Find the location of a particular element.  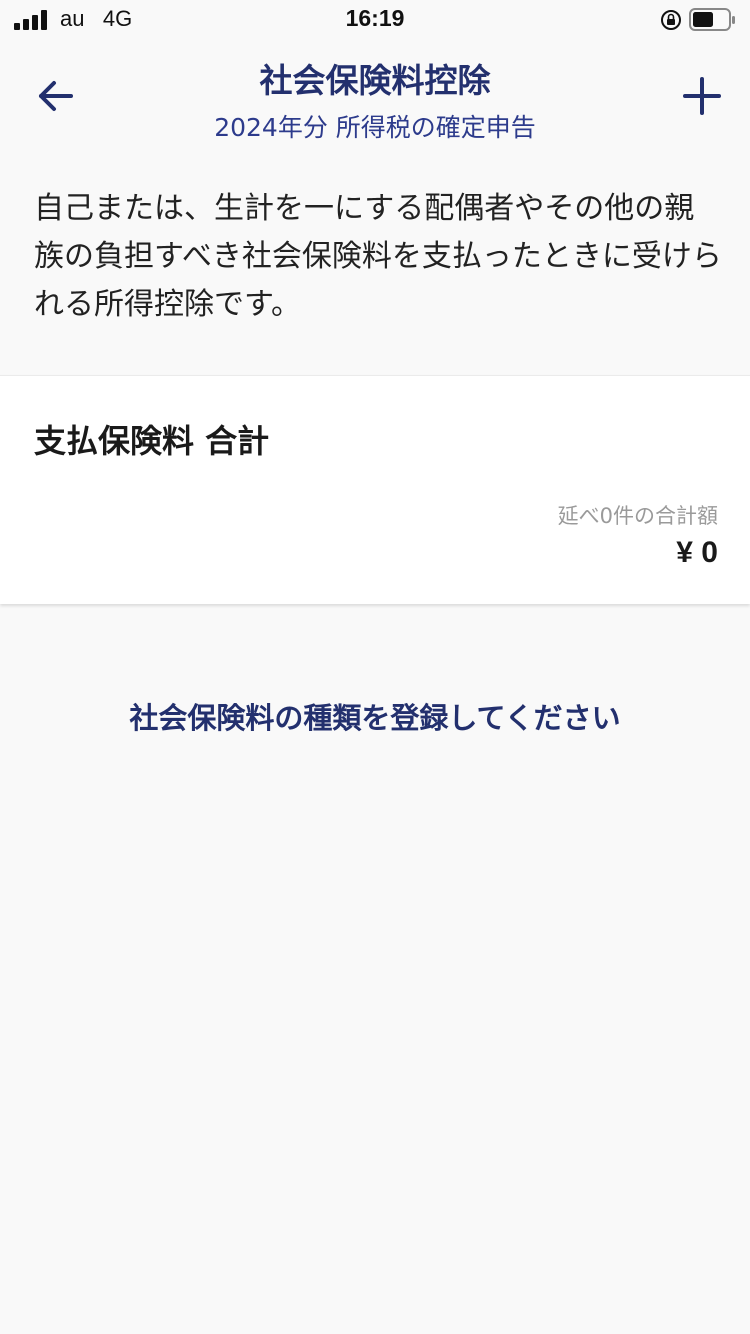

add-button is located at coordinates (702, 96).